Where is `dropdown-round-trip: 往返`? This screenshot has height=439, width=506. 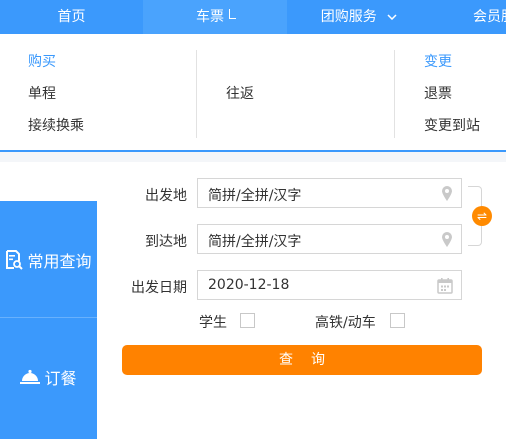 dropdown-round-trip: 往返 is located at coordinates (240, 93).